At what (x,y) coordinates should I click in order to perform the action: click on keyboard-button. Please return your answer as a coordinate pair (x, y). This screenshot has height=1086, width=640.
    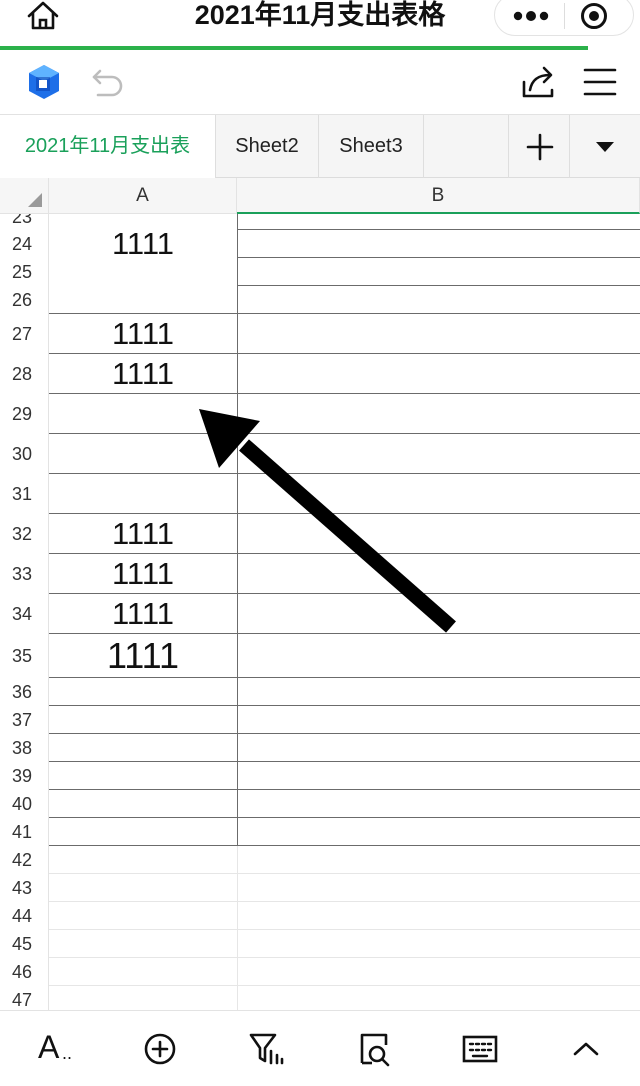
    Looking at the image, I should click on (480, 1049).